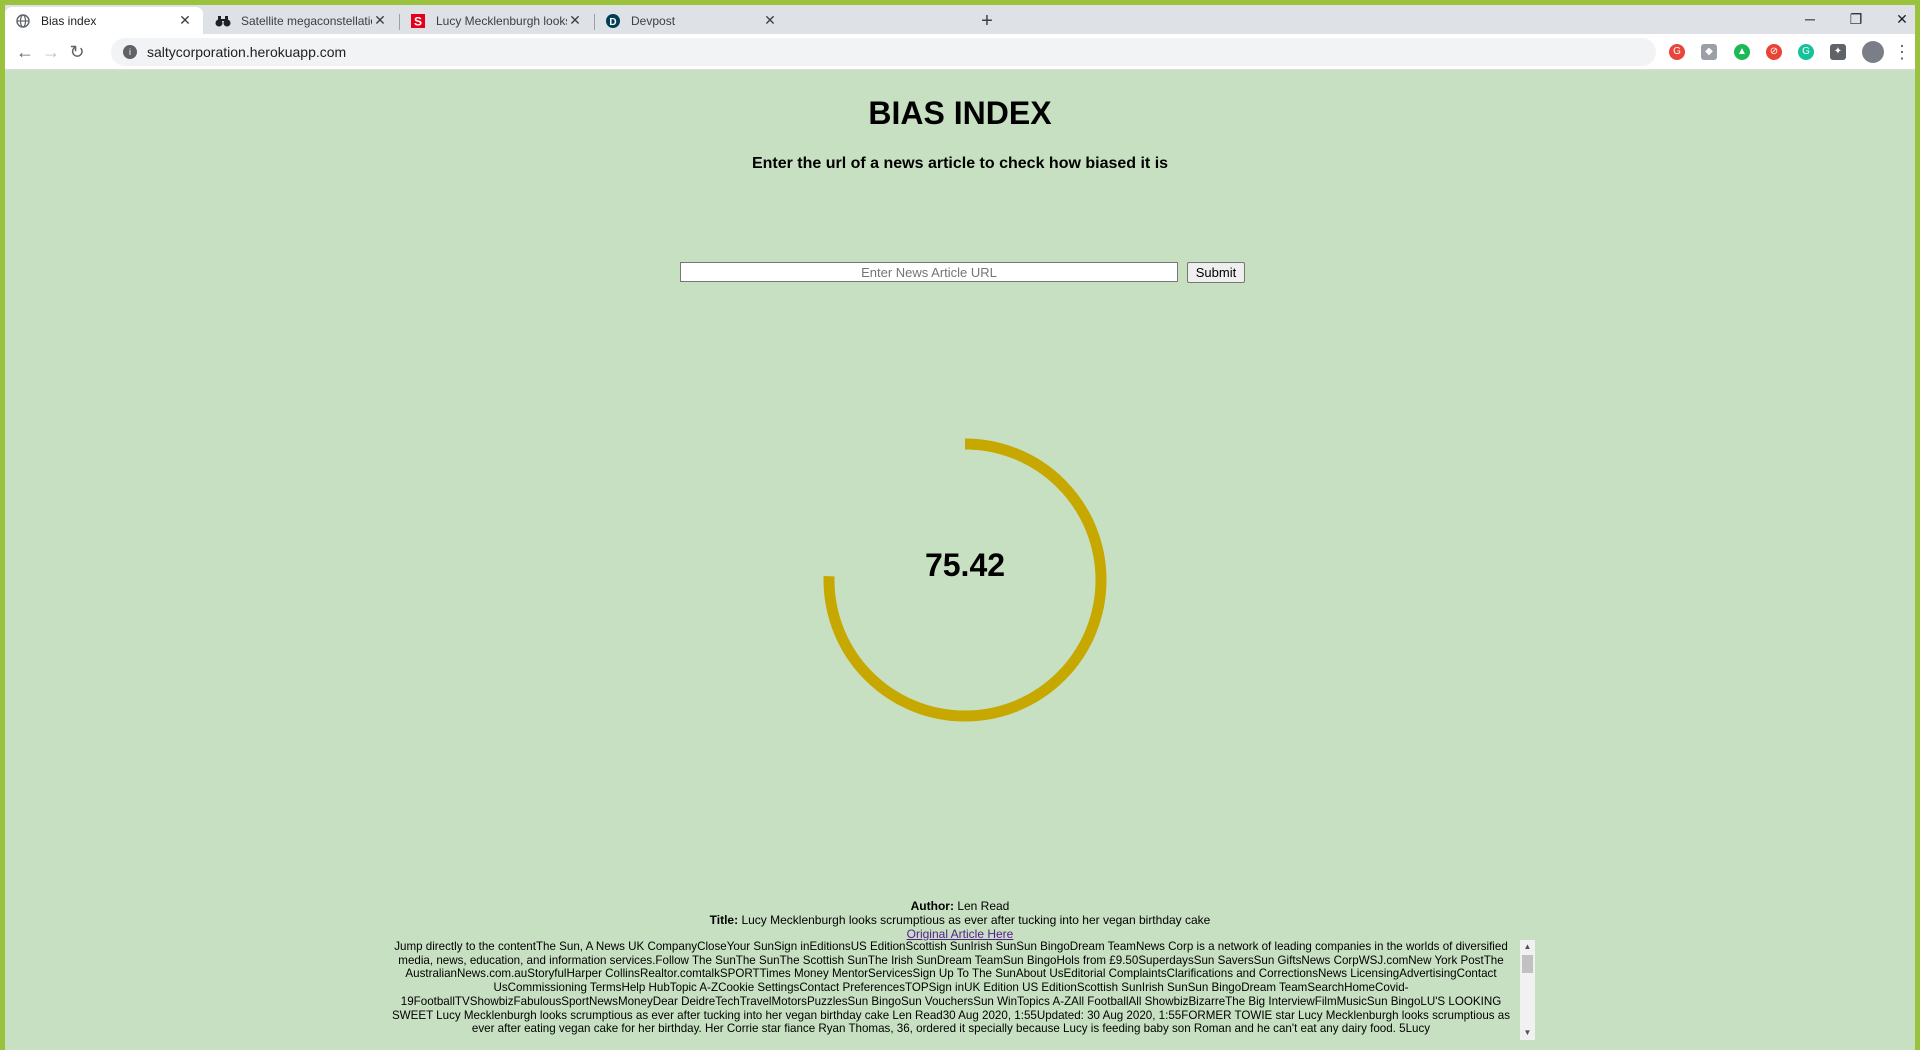 This screenshot has width=1920, height=1050. What do you see at coordinates (929, 272) in the screenshot?
I see `article-url-input` at bounding box center [929, 272].